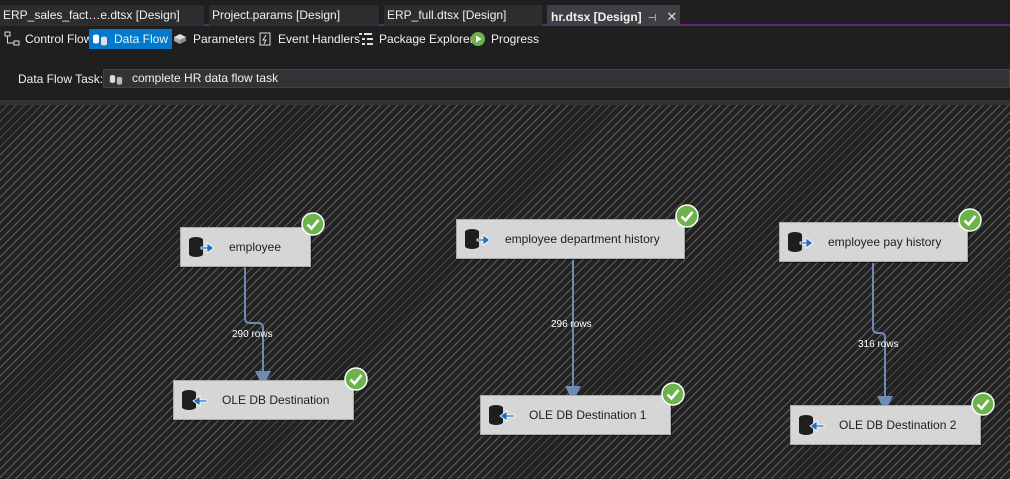  What do you see at coordinates (319, 39) in the screenshot?
I see `tab-event-handlers-label: Event Handlers` at bounding box center [319, 39].